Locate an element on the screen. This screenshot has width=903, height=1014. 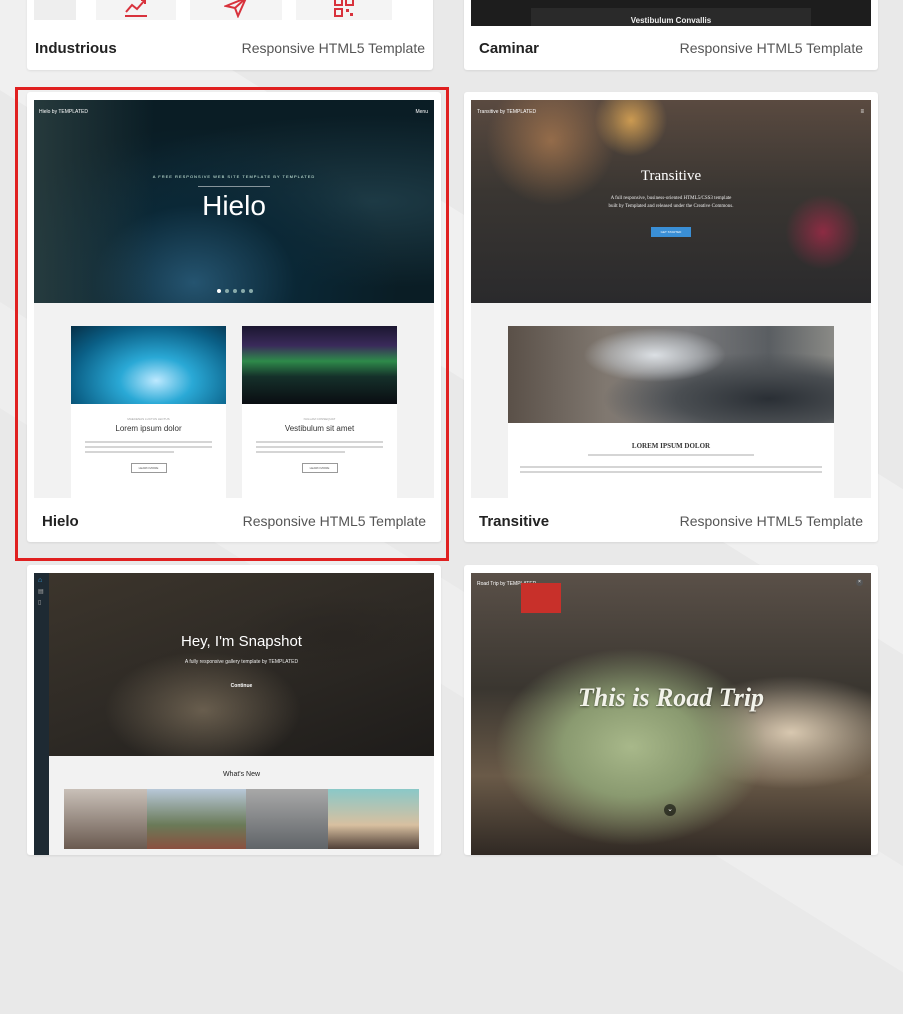
get-started-button: GET STARTED is located at coordinates (671, 232).